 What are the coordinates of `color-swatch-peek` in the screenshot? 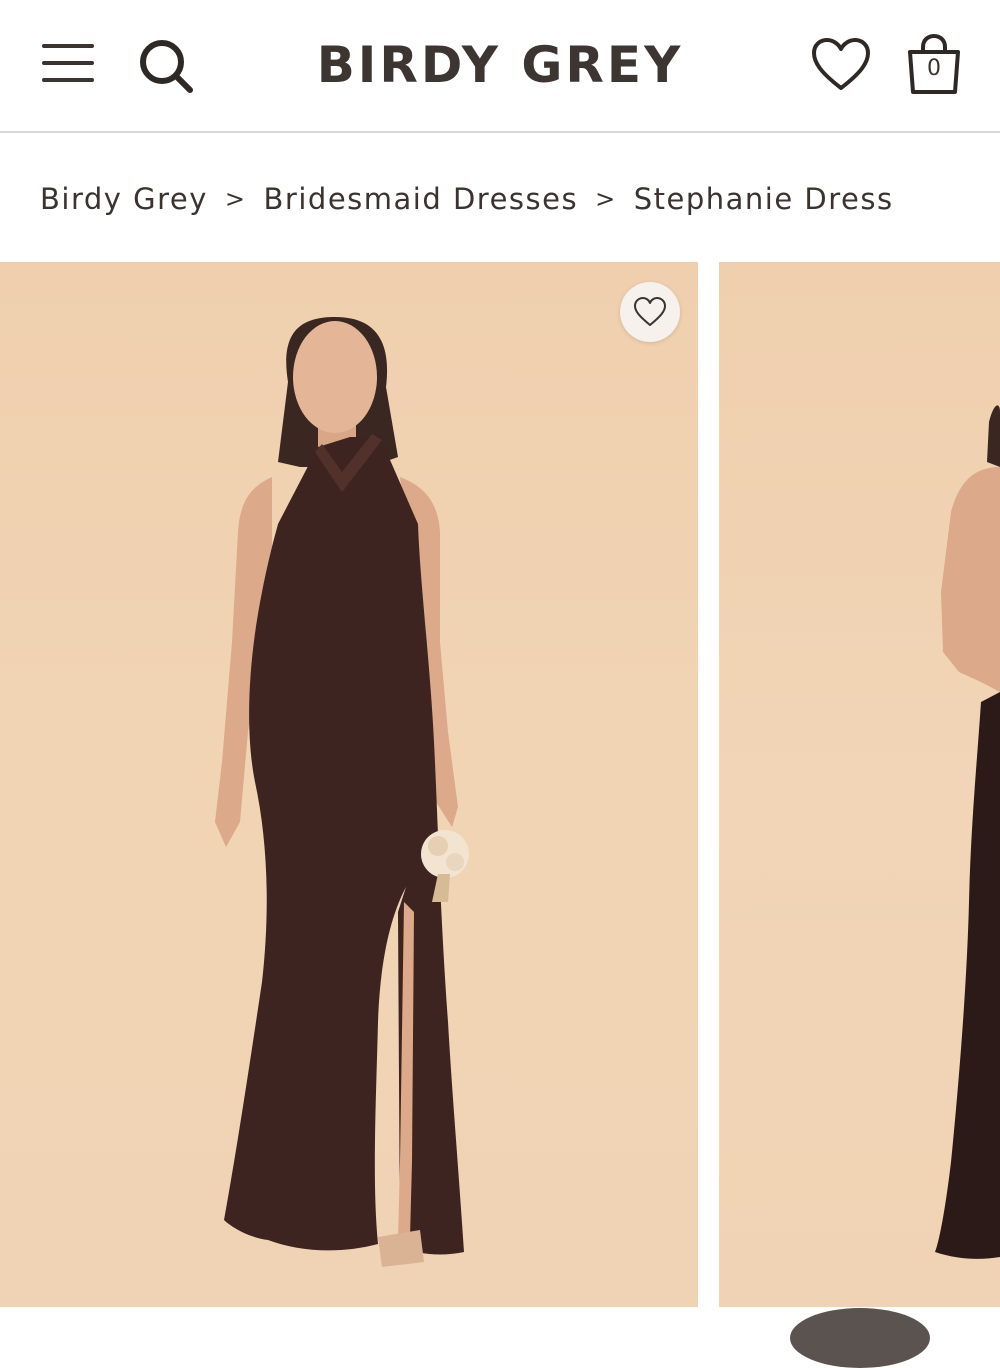 It's located at (860, 1338).